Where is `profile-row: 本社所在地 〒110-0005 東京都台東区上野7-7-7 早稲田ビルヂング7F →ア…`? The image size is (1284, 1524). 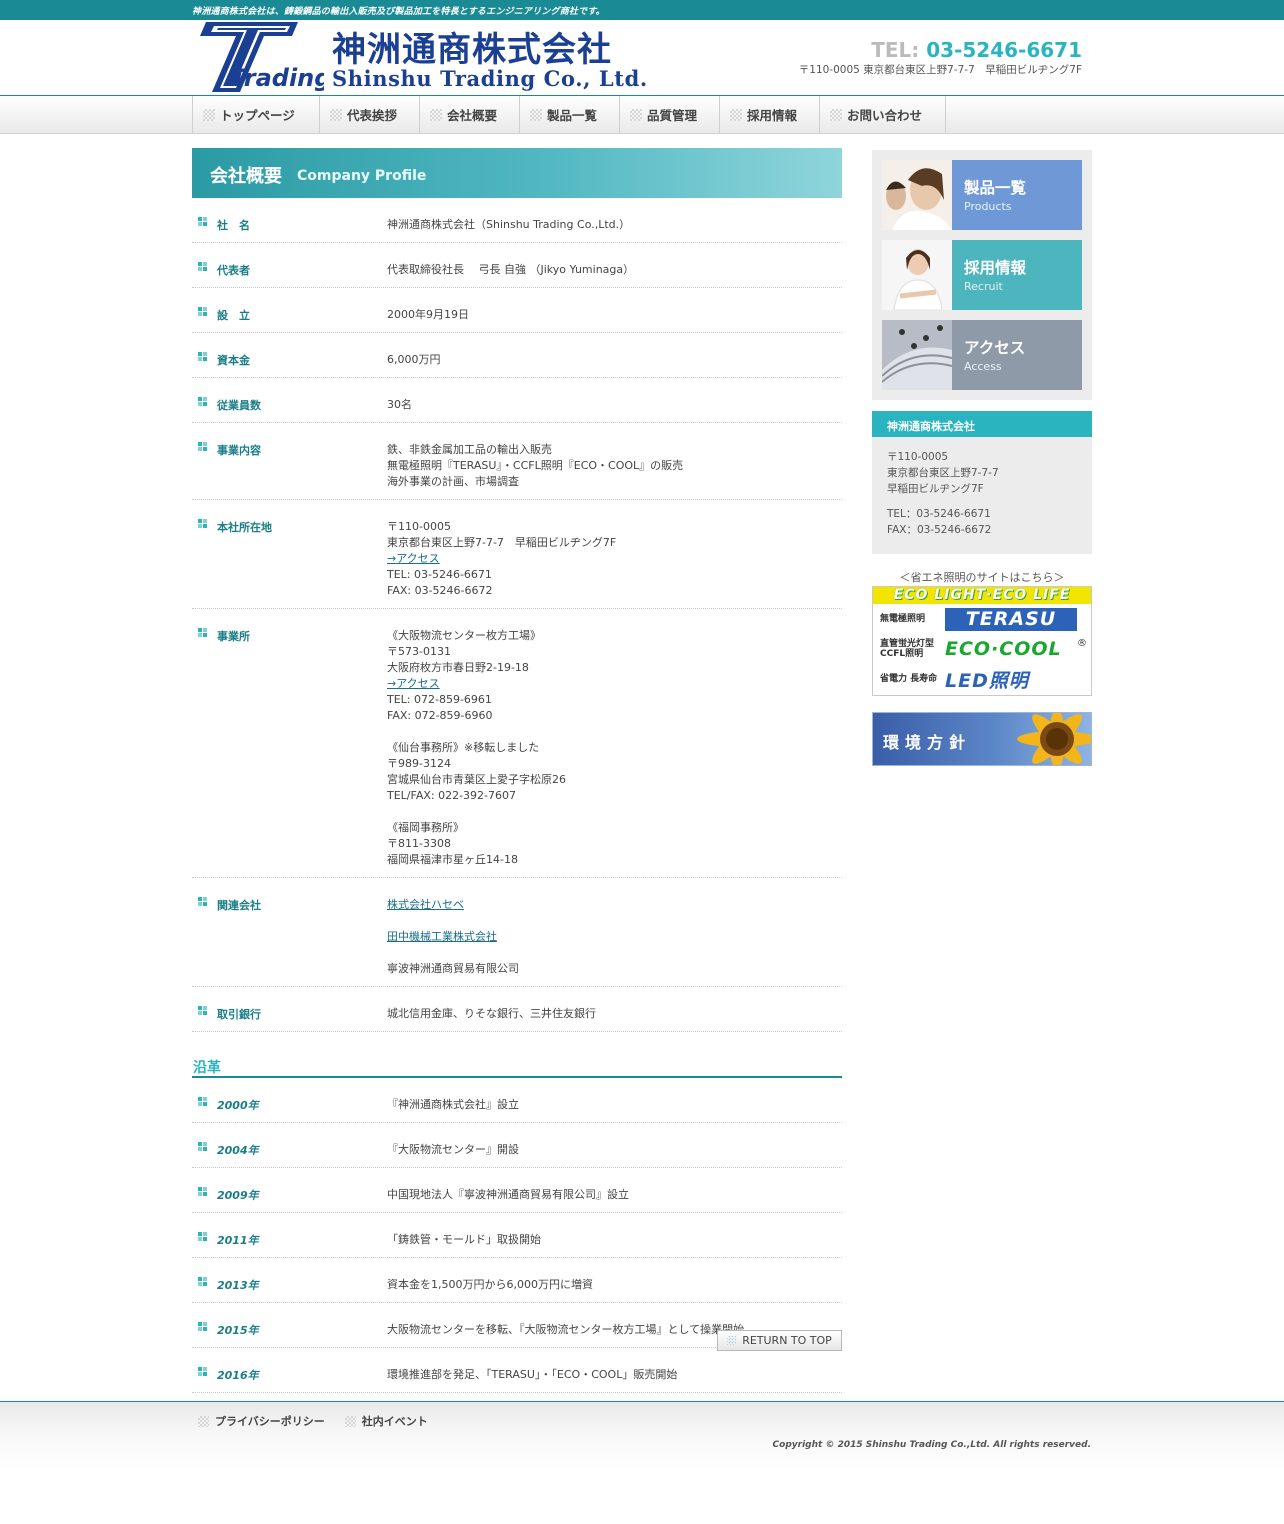 profile-row: 本社所在地 〒110-0005 東京都台東区上野7-7-7 早稲田ビルヂング7F →ア… is located at coordinates (517, 554).